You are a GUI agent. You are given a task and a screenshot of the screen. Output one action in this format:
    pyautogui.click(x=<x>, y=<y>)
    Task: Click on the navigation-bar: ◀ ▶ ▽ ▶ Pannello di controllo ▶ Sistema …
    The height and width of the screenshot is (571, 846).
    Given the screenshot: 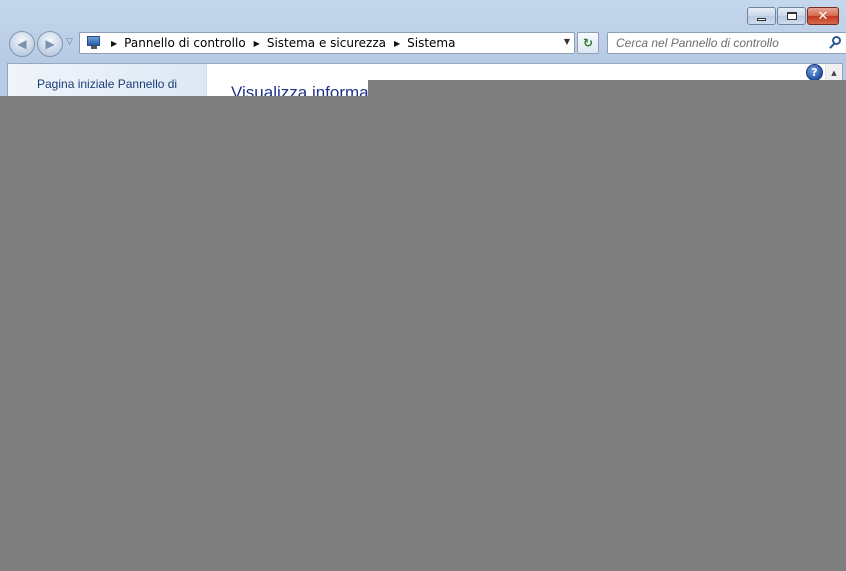 What is the action you would take?
    pyautogui.click(x=427, y=43)
    